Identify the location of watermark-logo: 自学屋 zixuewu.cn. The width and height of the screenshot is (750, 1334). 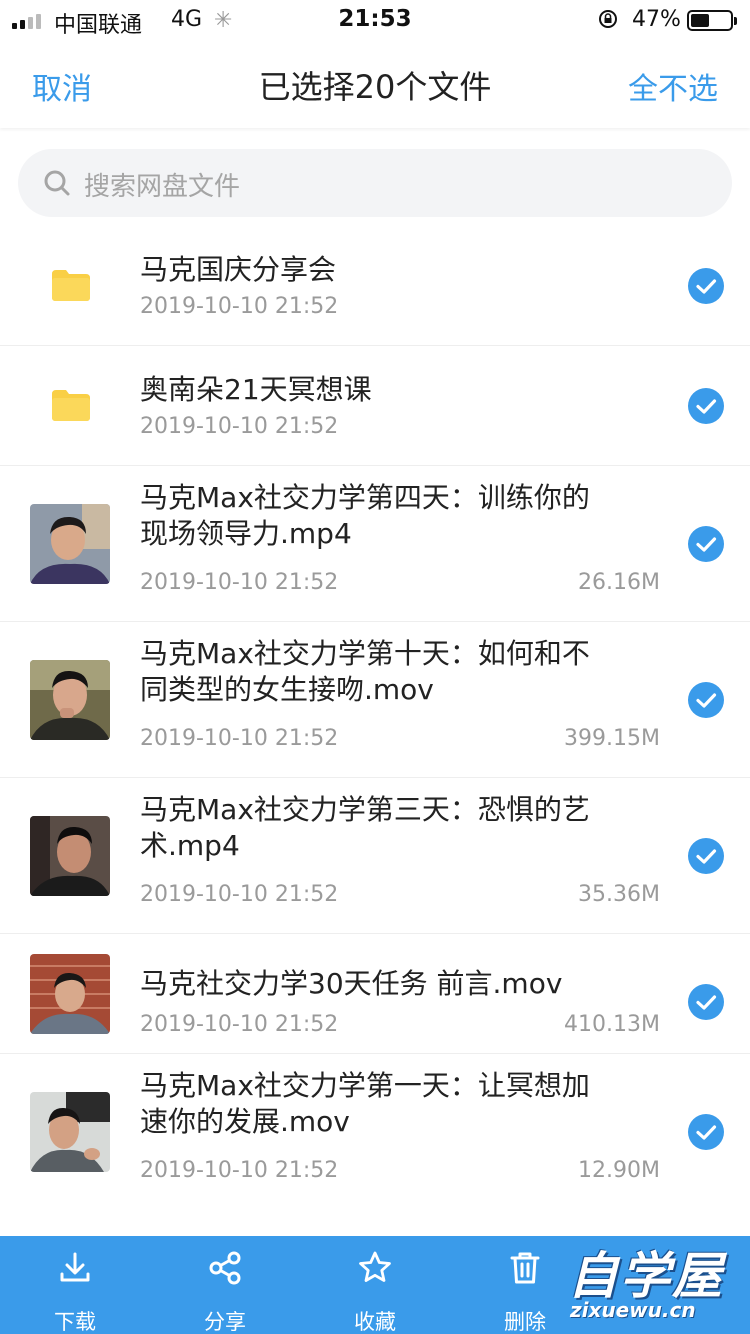
(655, 1285).